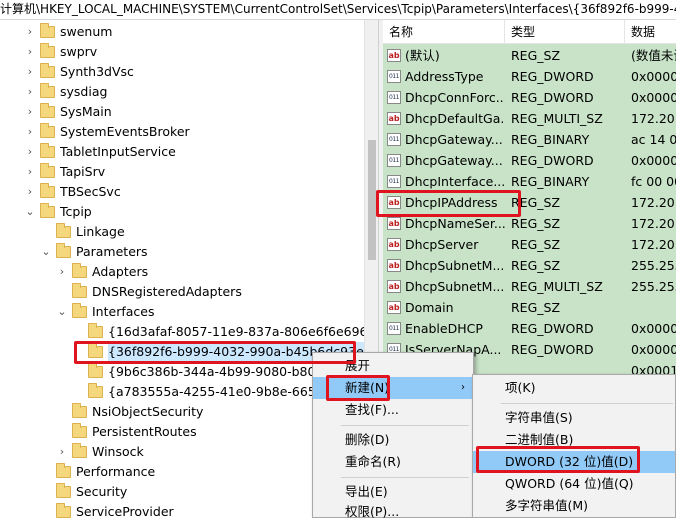  I want to click on value-row: ab (默认) REG_SZ (数值未设, so click(529, 55).